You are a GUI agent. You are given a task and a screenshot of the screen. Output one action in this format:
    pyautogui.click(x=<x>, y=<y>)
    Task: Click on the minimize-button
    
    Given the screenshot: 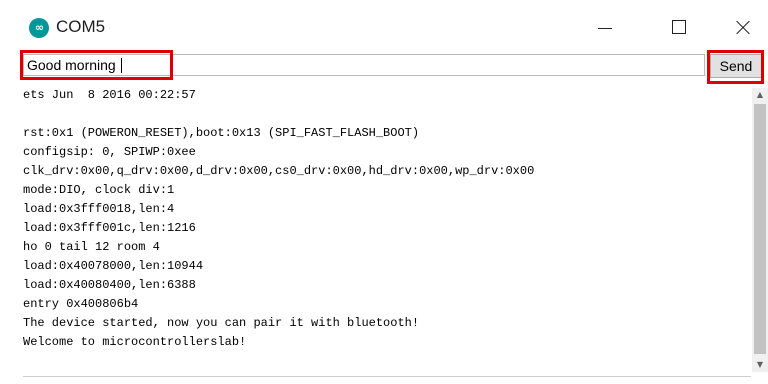 What is the action you would take?
    pyautogui.click(x=605, y=27)
    